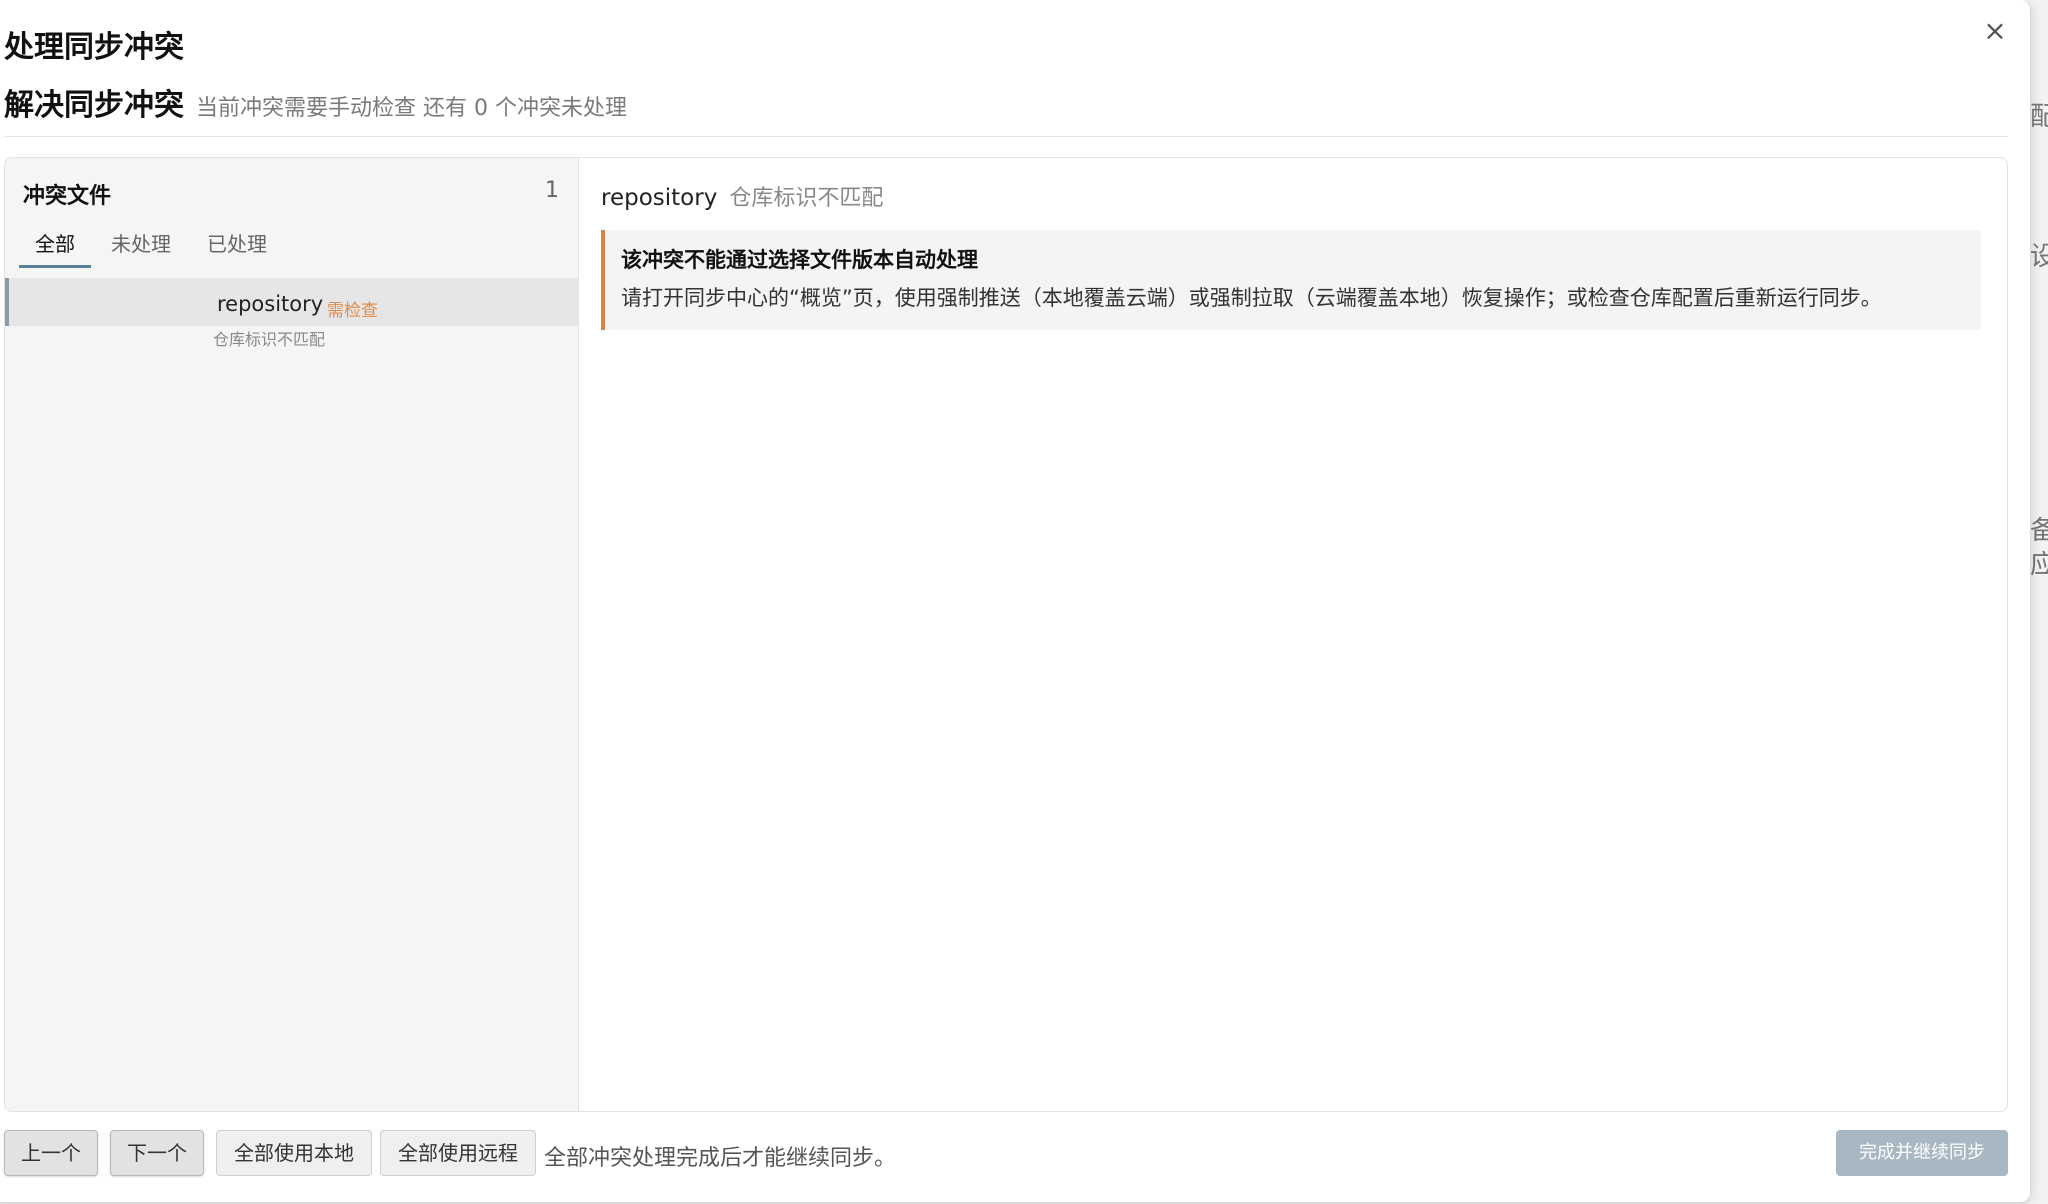 This screenshot has height=1204, width=2048. What do you see at coordinates (51, 1153) in the screenshot?
I see `previous-button: 上一个` at bounding box center [51, 1153].